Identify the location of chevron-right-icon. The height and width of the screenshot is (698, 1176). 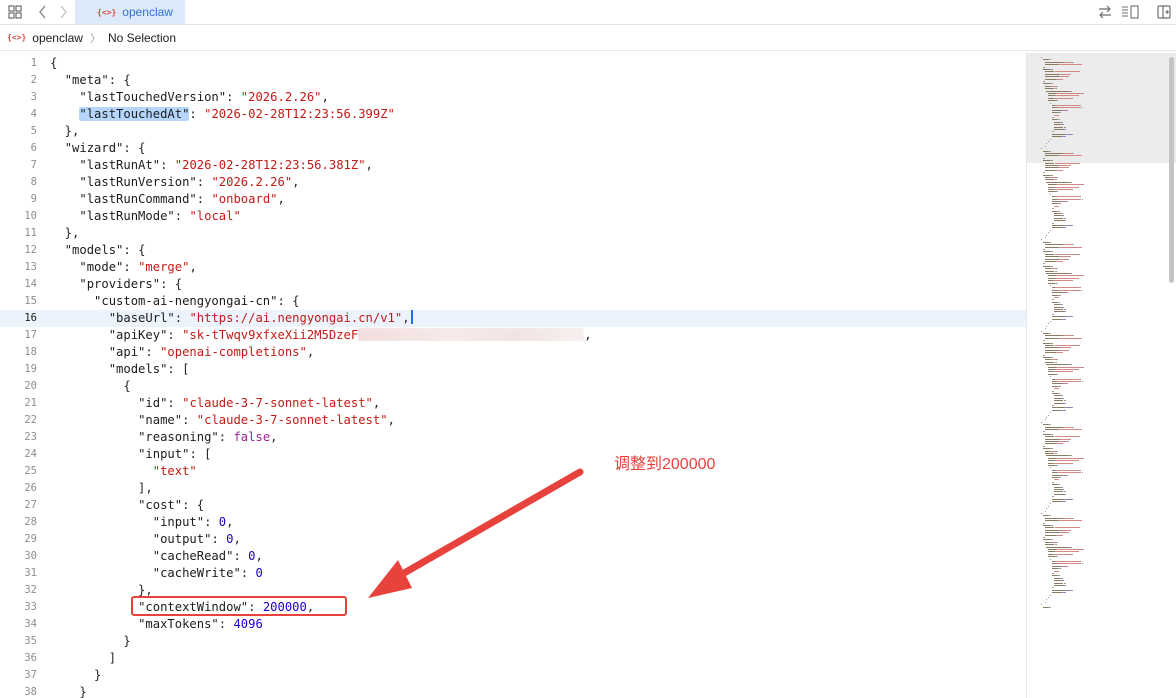
(63, 12).